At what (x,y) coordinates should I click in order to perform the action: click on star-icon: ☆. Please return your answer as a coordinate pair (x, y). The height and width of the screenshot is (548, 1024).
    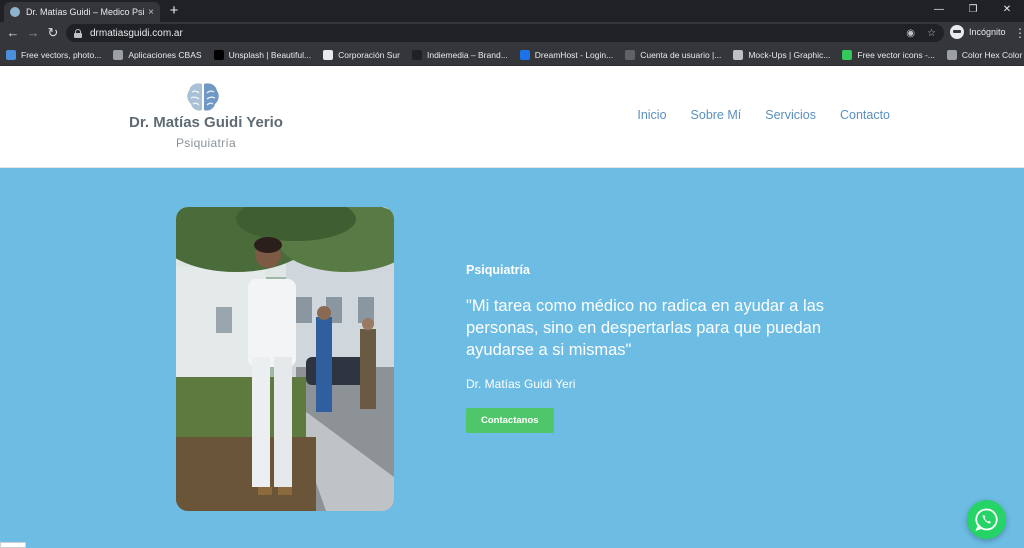
    Looking at the image, I should click on (931, 33).